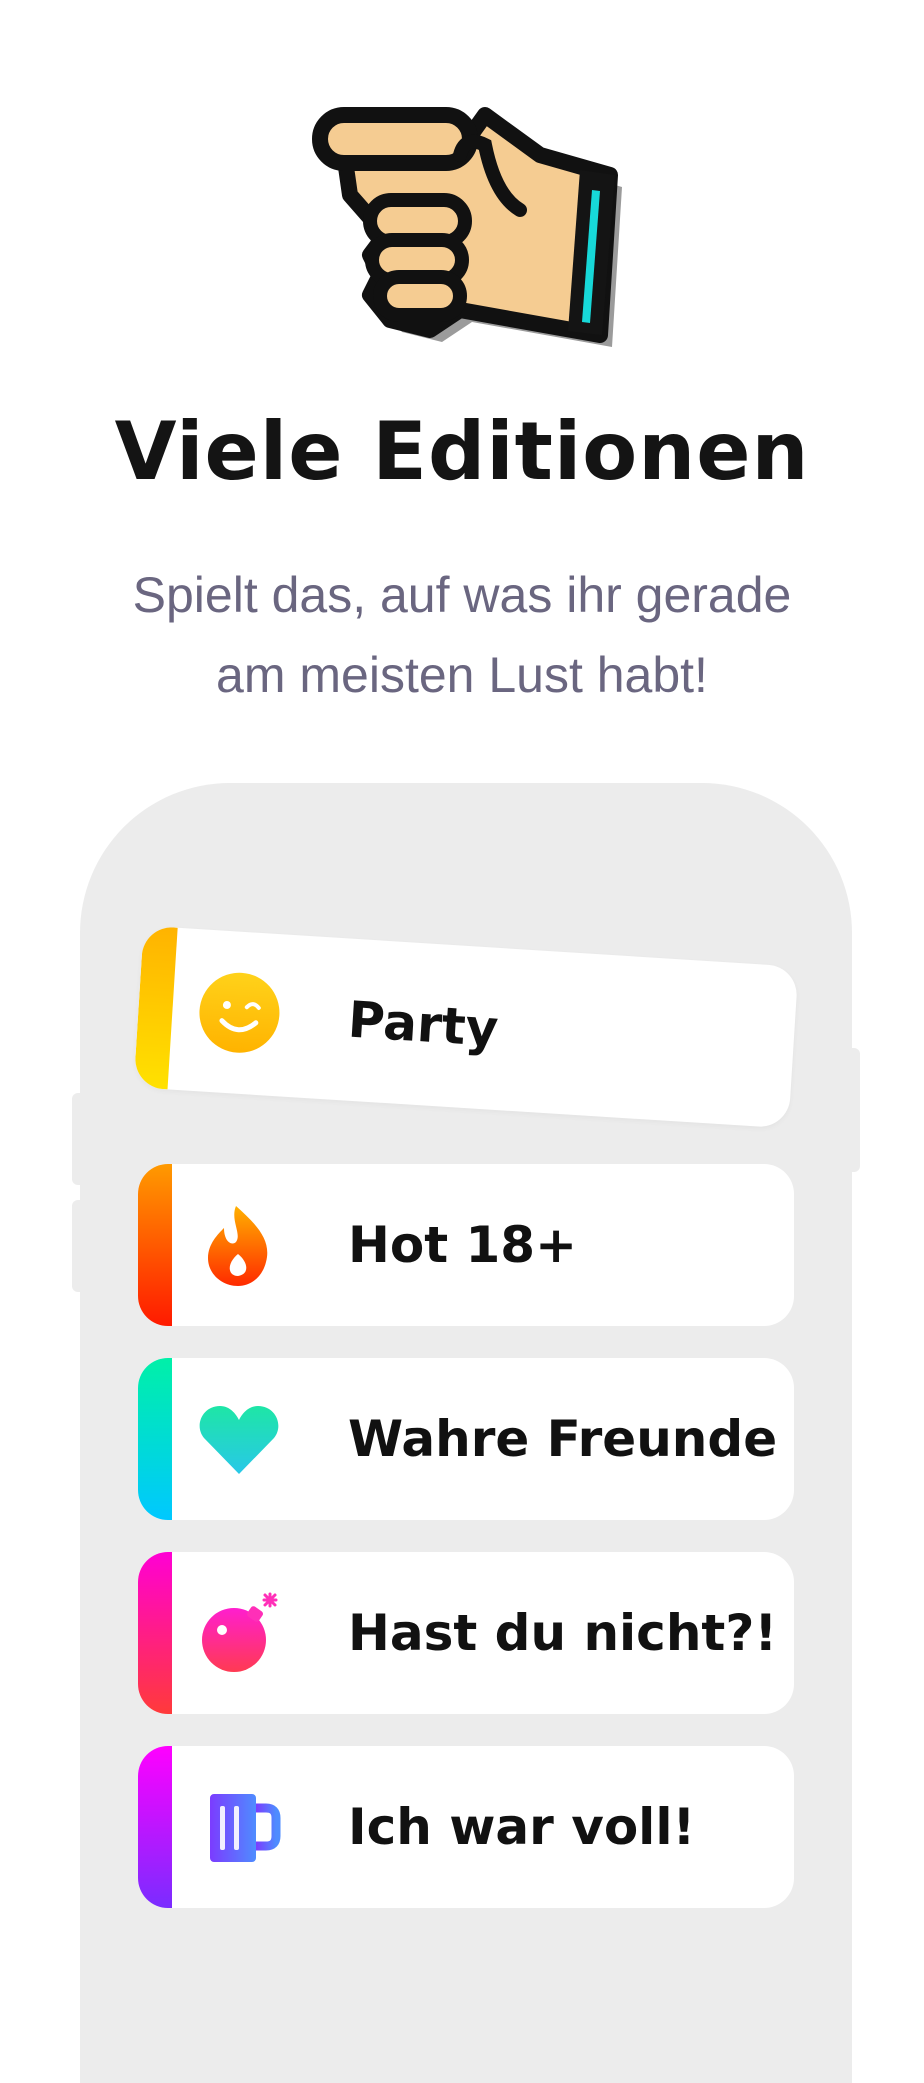 This screenshot has width=924, height=2083. I want to click on bomb-icon, so click(239, 1633).